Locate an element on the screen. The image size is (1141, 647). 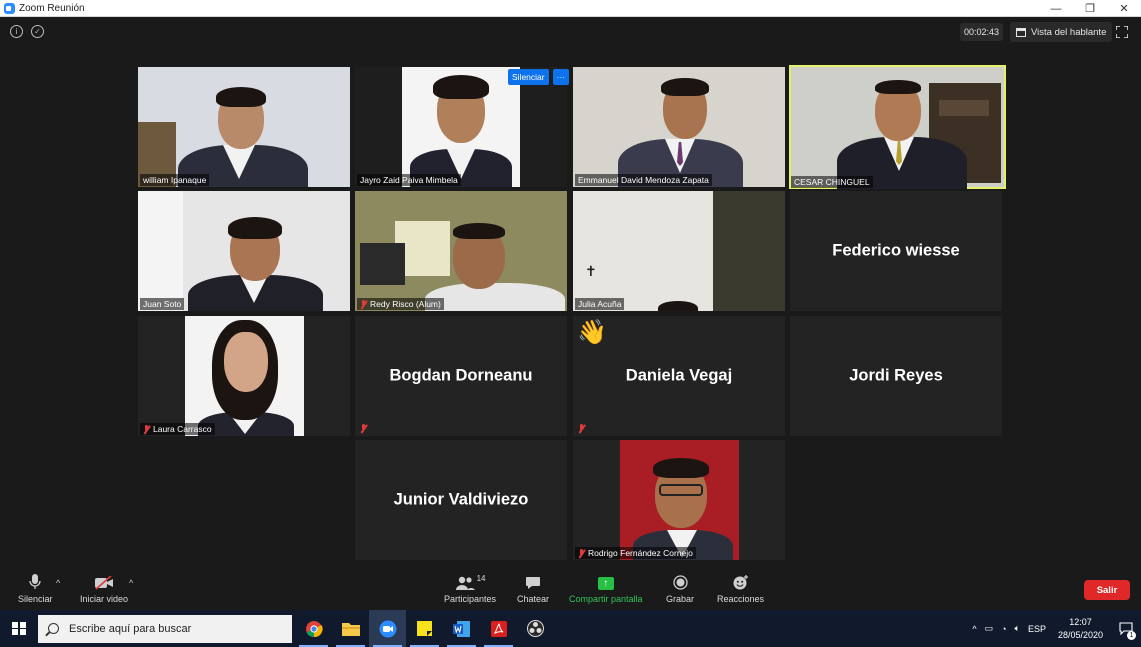
video-tile: Emmanuel David Mendoza Zapata is located at coordinates (679, 127).